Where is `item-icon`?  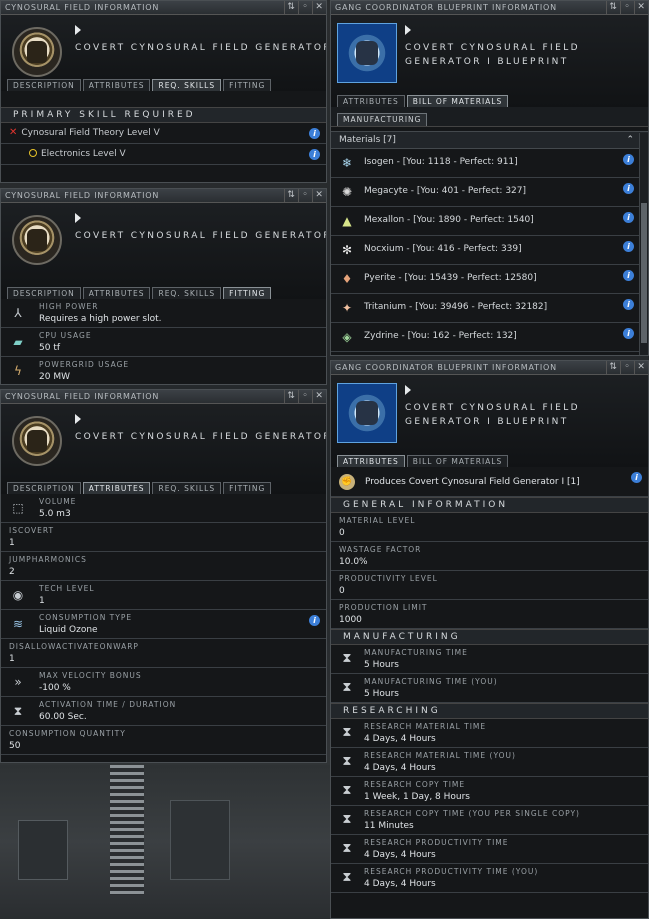
item-icon is located at coordinates (37, 52).